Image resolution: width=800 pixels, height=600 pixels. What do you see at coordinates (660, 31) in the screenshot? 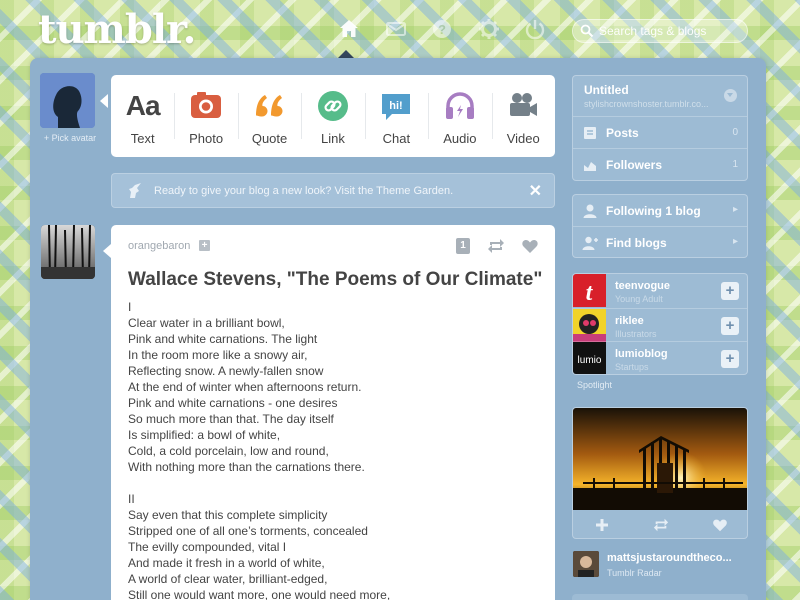
I see `search-input` at bounding box center [660, 31].